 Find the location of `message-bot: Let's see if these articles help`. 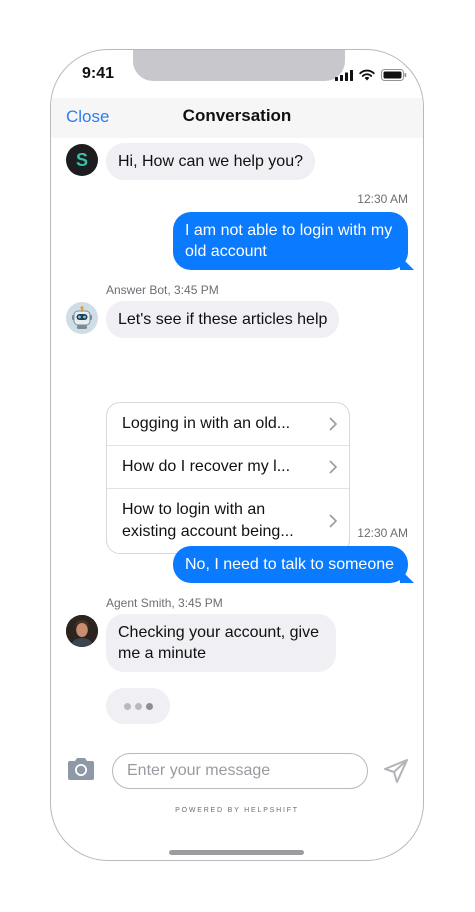

message-bot: Let's see if these articles help is located at coordinates (223, 319).